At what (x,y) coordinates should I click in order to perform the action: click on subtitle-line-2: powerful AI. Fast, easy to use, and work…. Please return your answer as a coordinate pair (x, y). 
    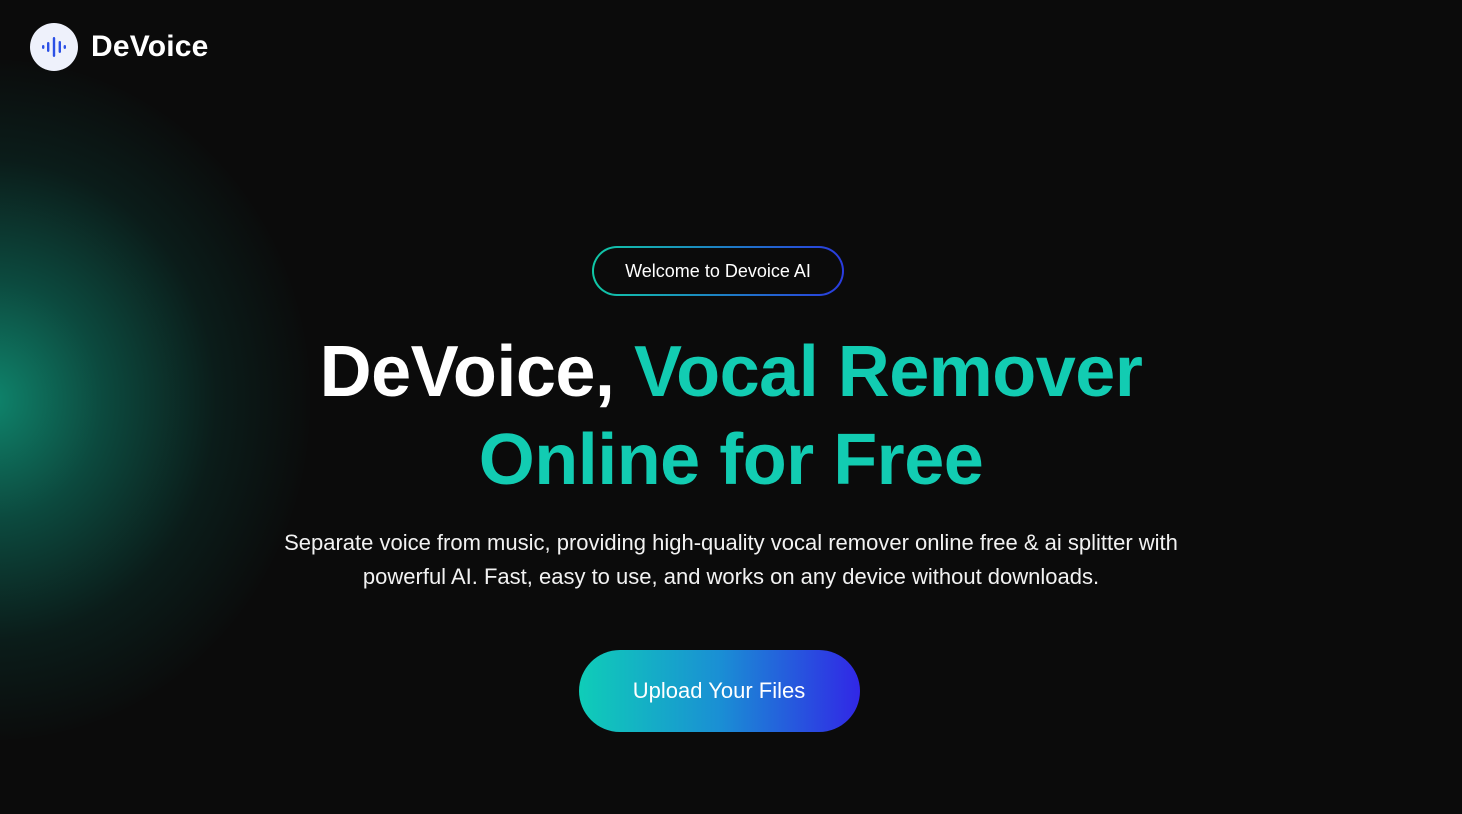
    Looking at the image, I should click on (731, 576).